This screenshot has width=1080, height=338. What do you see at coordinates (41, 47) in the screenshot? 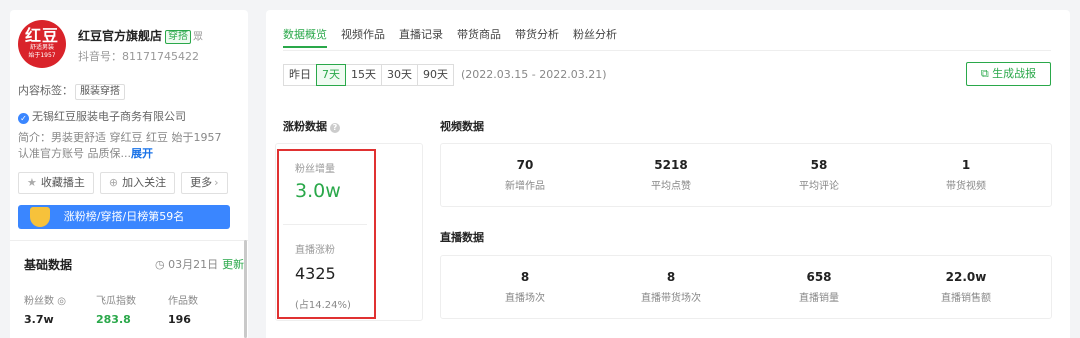
I see `logo-subtext: 舒适男装` at bounding box center [41, 47].